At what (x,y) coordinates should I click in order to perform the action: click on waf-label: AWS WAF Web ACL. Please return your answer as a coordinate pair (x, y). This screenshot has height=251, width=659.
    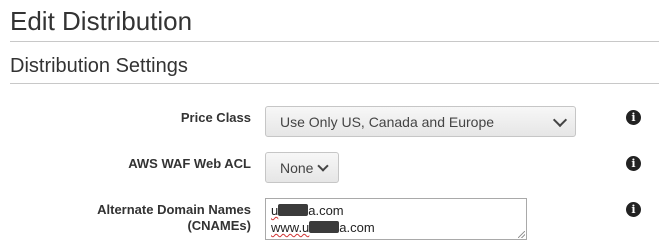
    Looking at the image, I should click on (189, 163).